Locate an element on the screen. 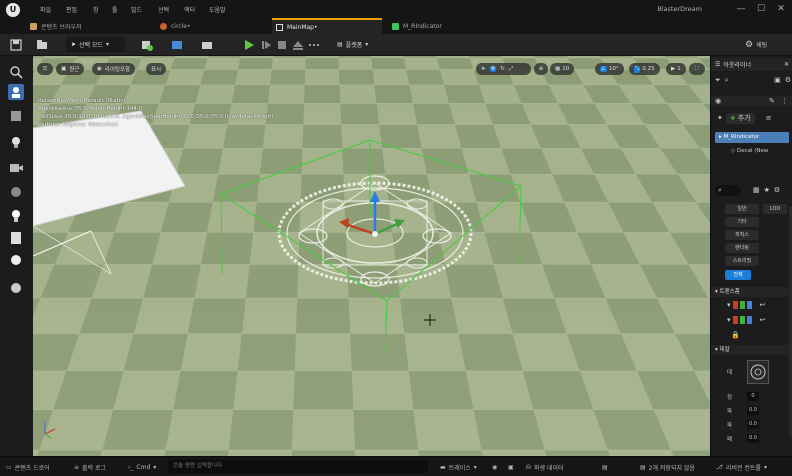  minimize-button: — is located at coordinates (741, 9).